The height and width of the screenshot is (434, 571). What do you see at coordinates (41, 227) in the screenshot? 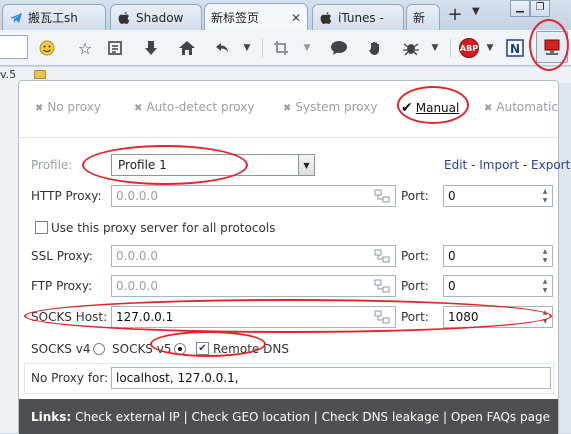
I see `use-all-protocols-checkbox` at bounding box center [41, 227].